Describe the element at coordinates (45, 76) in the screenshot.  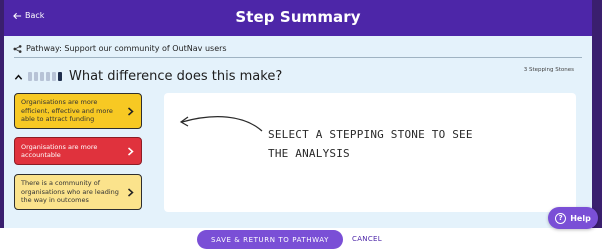
I see `stepping-stone-progress` at that location.